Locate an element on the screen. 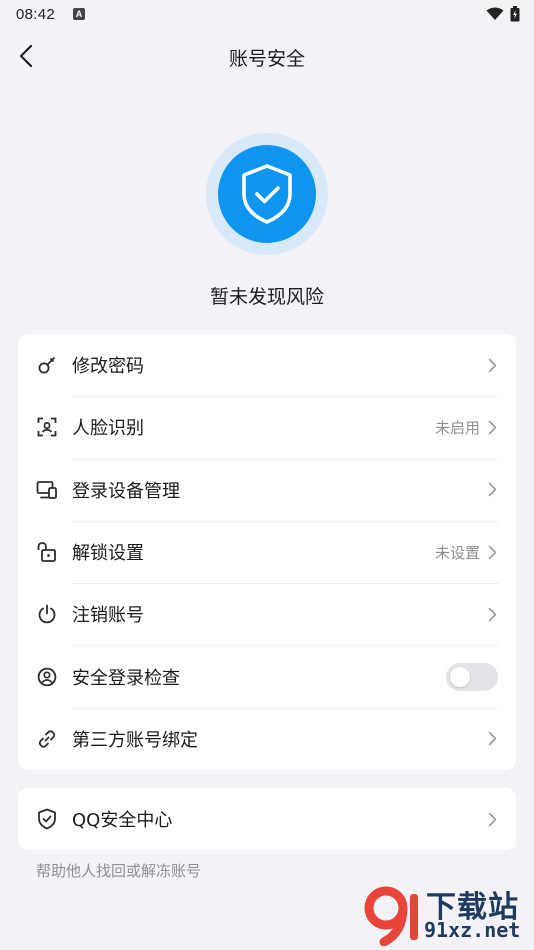  qq-security-center-item: QQ安全中心 is located at coordinates (267, 819).